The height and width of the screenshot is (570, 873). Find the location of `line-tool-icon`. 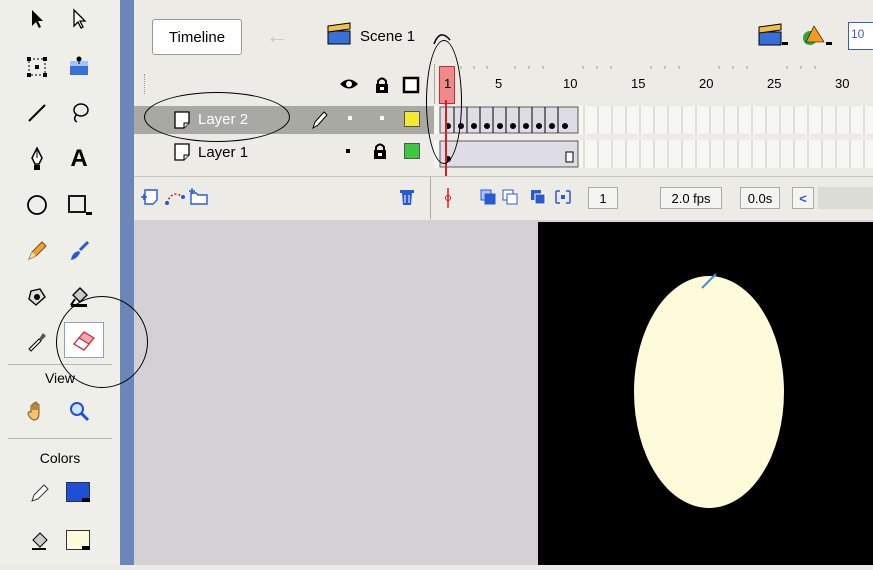

line-tool-icon is located at coordinates (37, 113).